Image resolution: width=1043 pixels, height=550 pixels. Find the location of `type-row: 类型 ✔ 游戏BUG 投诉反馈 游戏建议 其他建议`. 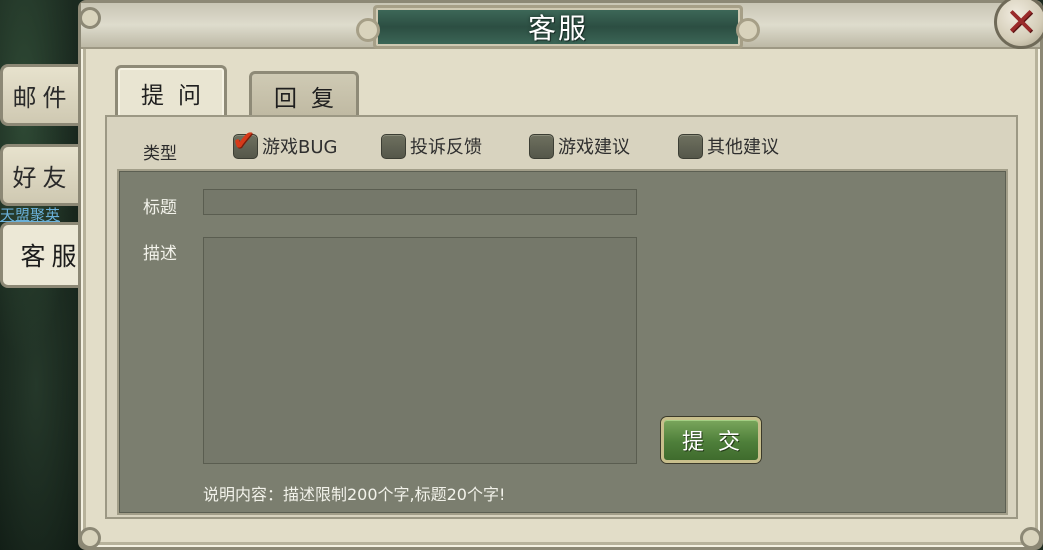

type-row: 类型 ✔ 游戏BUG 投诉反馈 游戏建议 其他建议 is located at coordinates (561, 143).